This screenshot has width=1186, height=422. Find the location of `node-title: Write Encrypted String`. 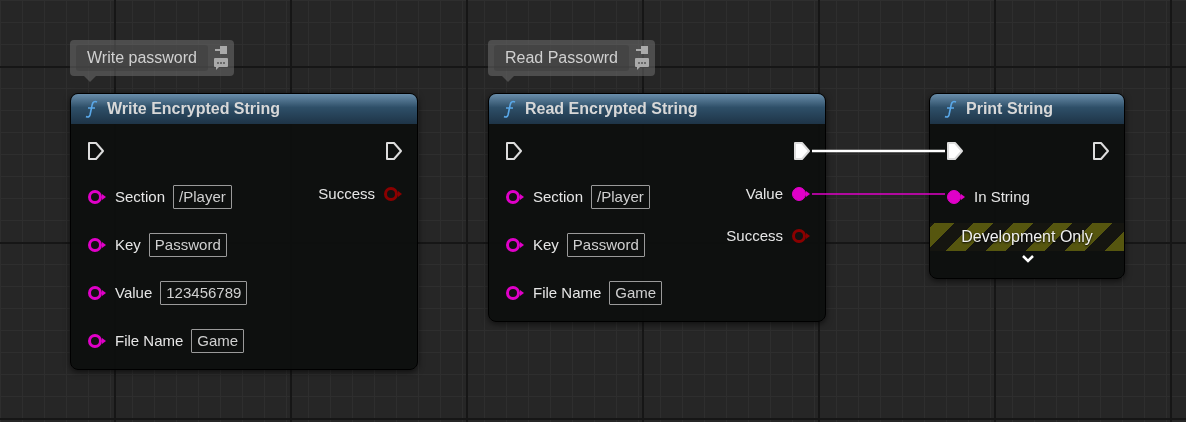

node-title: Write Encrypted String is located at coordinates (194, 109).